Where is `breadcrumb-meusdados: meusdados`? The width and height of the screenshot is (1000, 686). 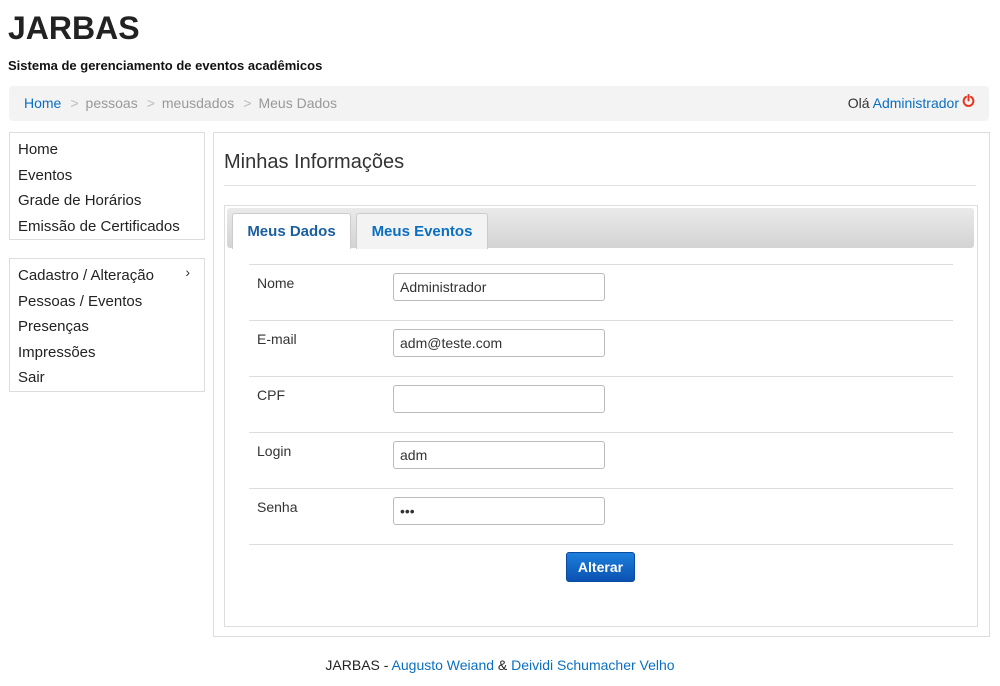 breadcrumb-meusdados: meusdados is located at coordinates (198, 103).